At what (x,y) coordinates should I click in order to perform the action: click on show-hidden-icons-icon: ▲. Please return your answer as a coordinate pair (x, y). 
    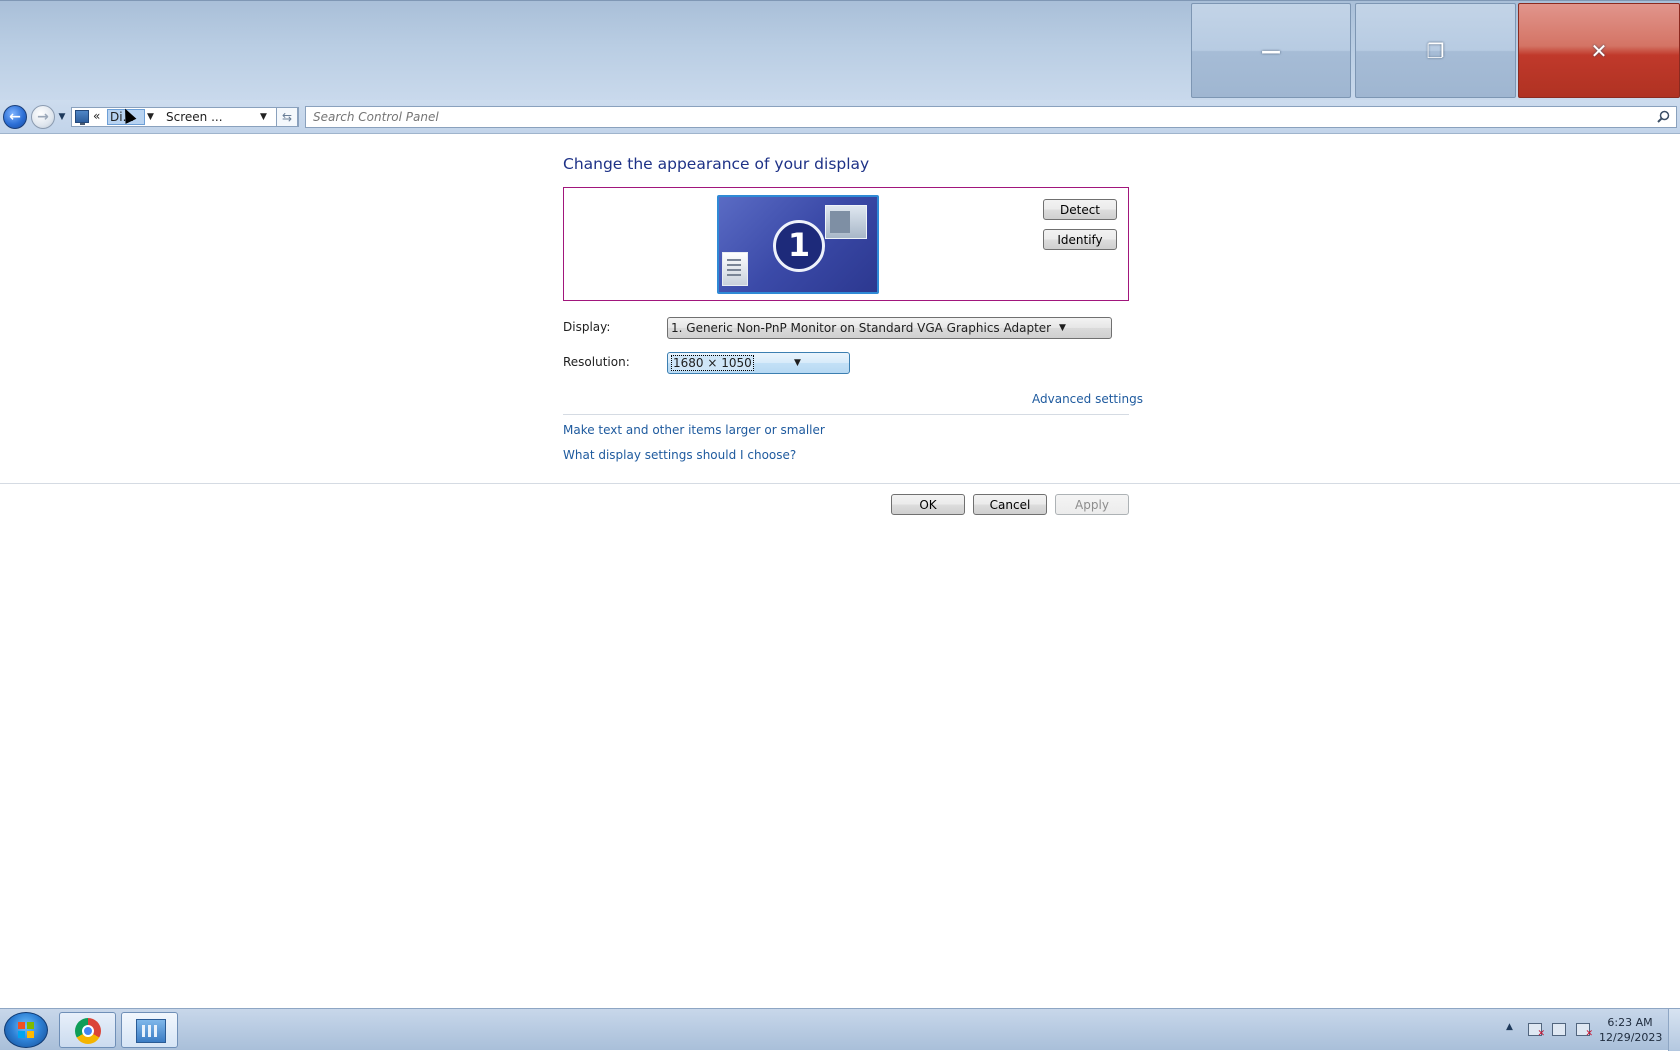
    Looking at the image, I should click on (1509, 1027).